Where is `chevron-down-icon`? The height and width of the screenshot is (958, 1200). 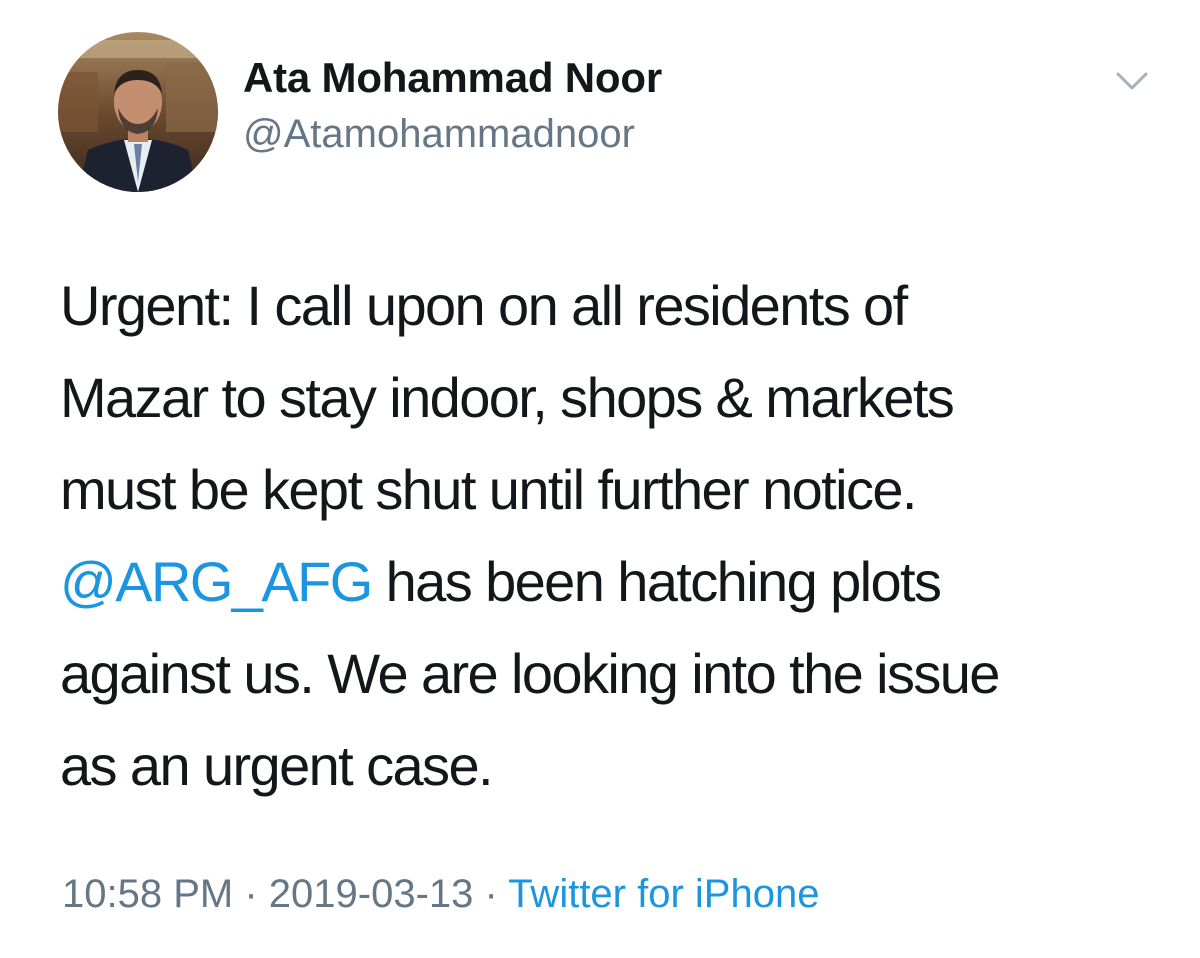
chevron-down-icon is located at coordinates (1132, 81).